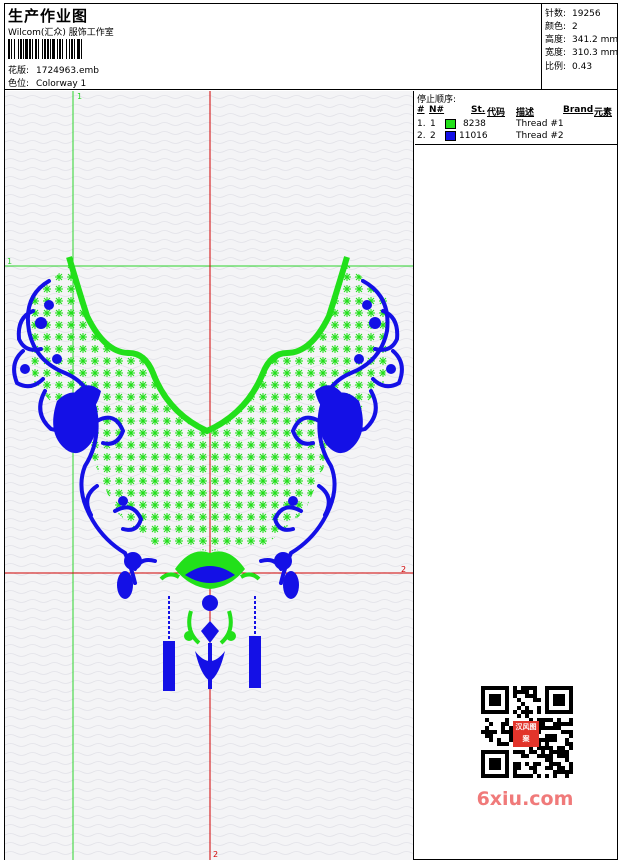  What do you see at coordinates (595, 53) in the screenshot?
I see `stat-value: 310.3 mm` at bounding box center [595, 53].